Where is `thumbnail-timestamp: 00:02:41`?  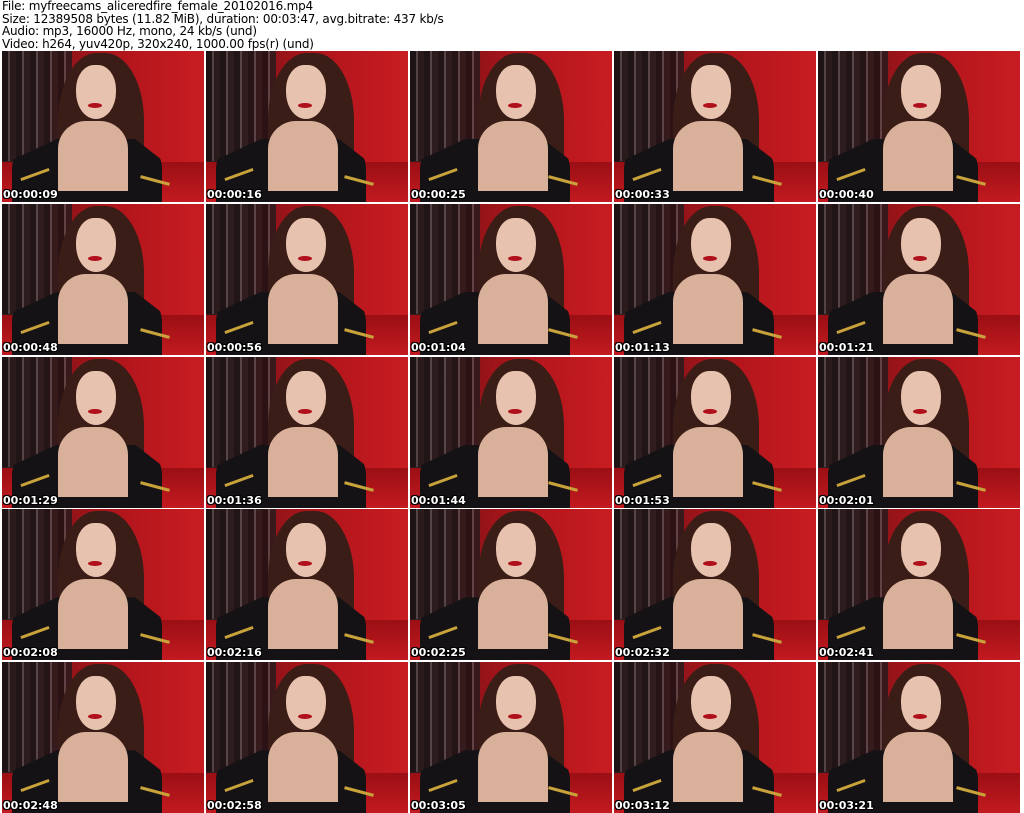
thumbnail-timestamp: 00:02:41 is located at coordinates (846, 653).